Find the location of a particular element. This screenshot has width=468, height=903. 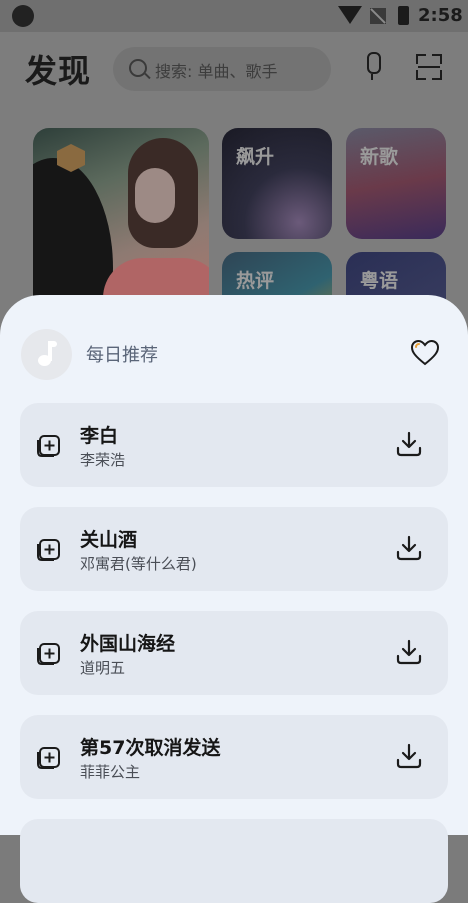

category-tile-soaring: 飙升 is located at coordinates (277, 183).